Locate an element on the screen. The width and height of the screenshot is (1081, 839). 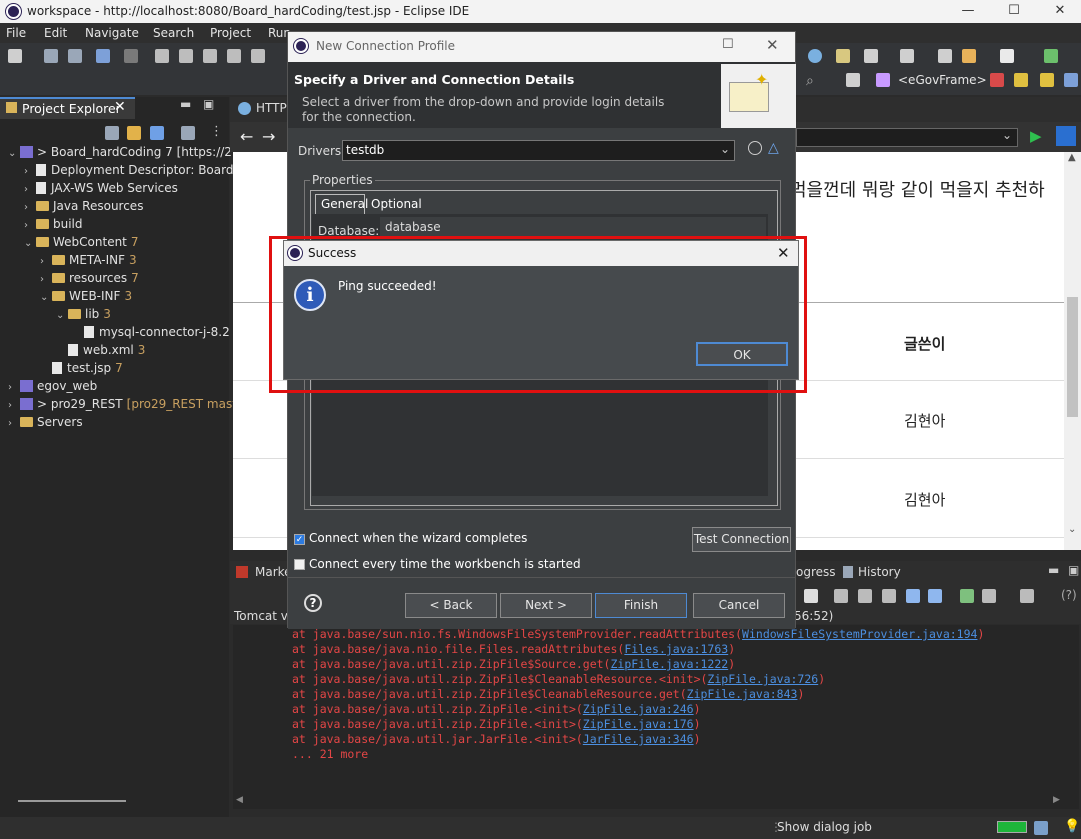
filter-icon is located at coordinates (157, 133).